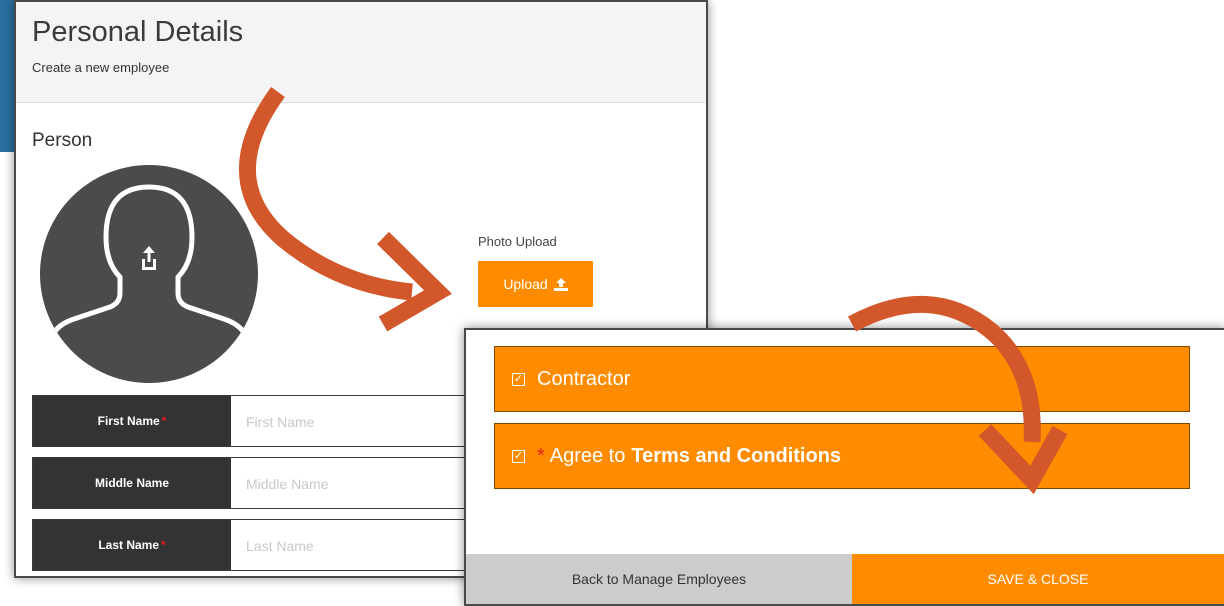 Image resolution: width=1224 pixels, height=606 pixels. I want to click on last-name-label: Last Name *, so click(132, 545).